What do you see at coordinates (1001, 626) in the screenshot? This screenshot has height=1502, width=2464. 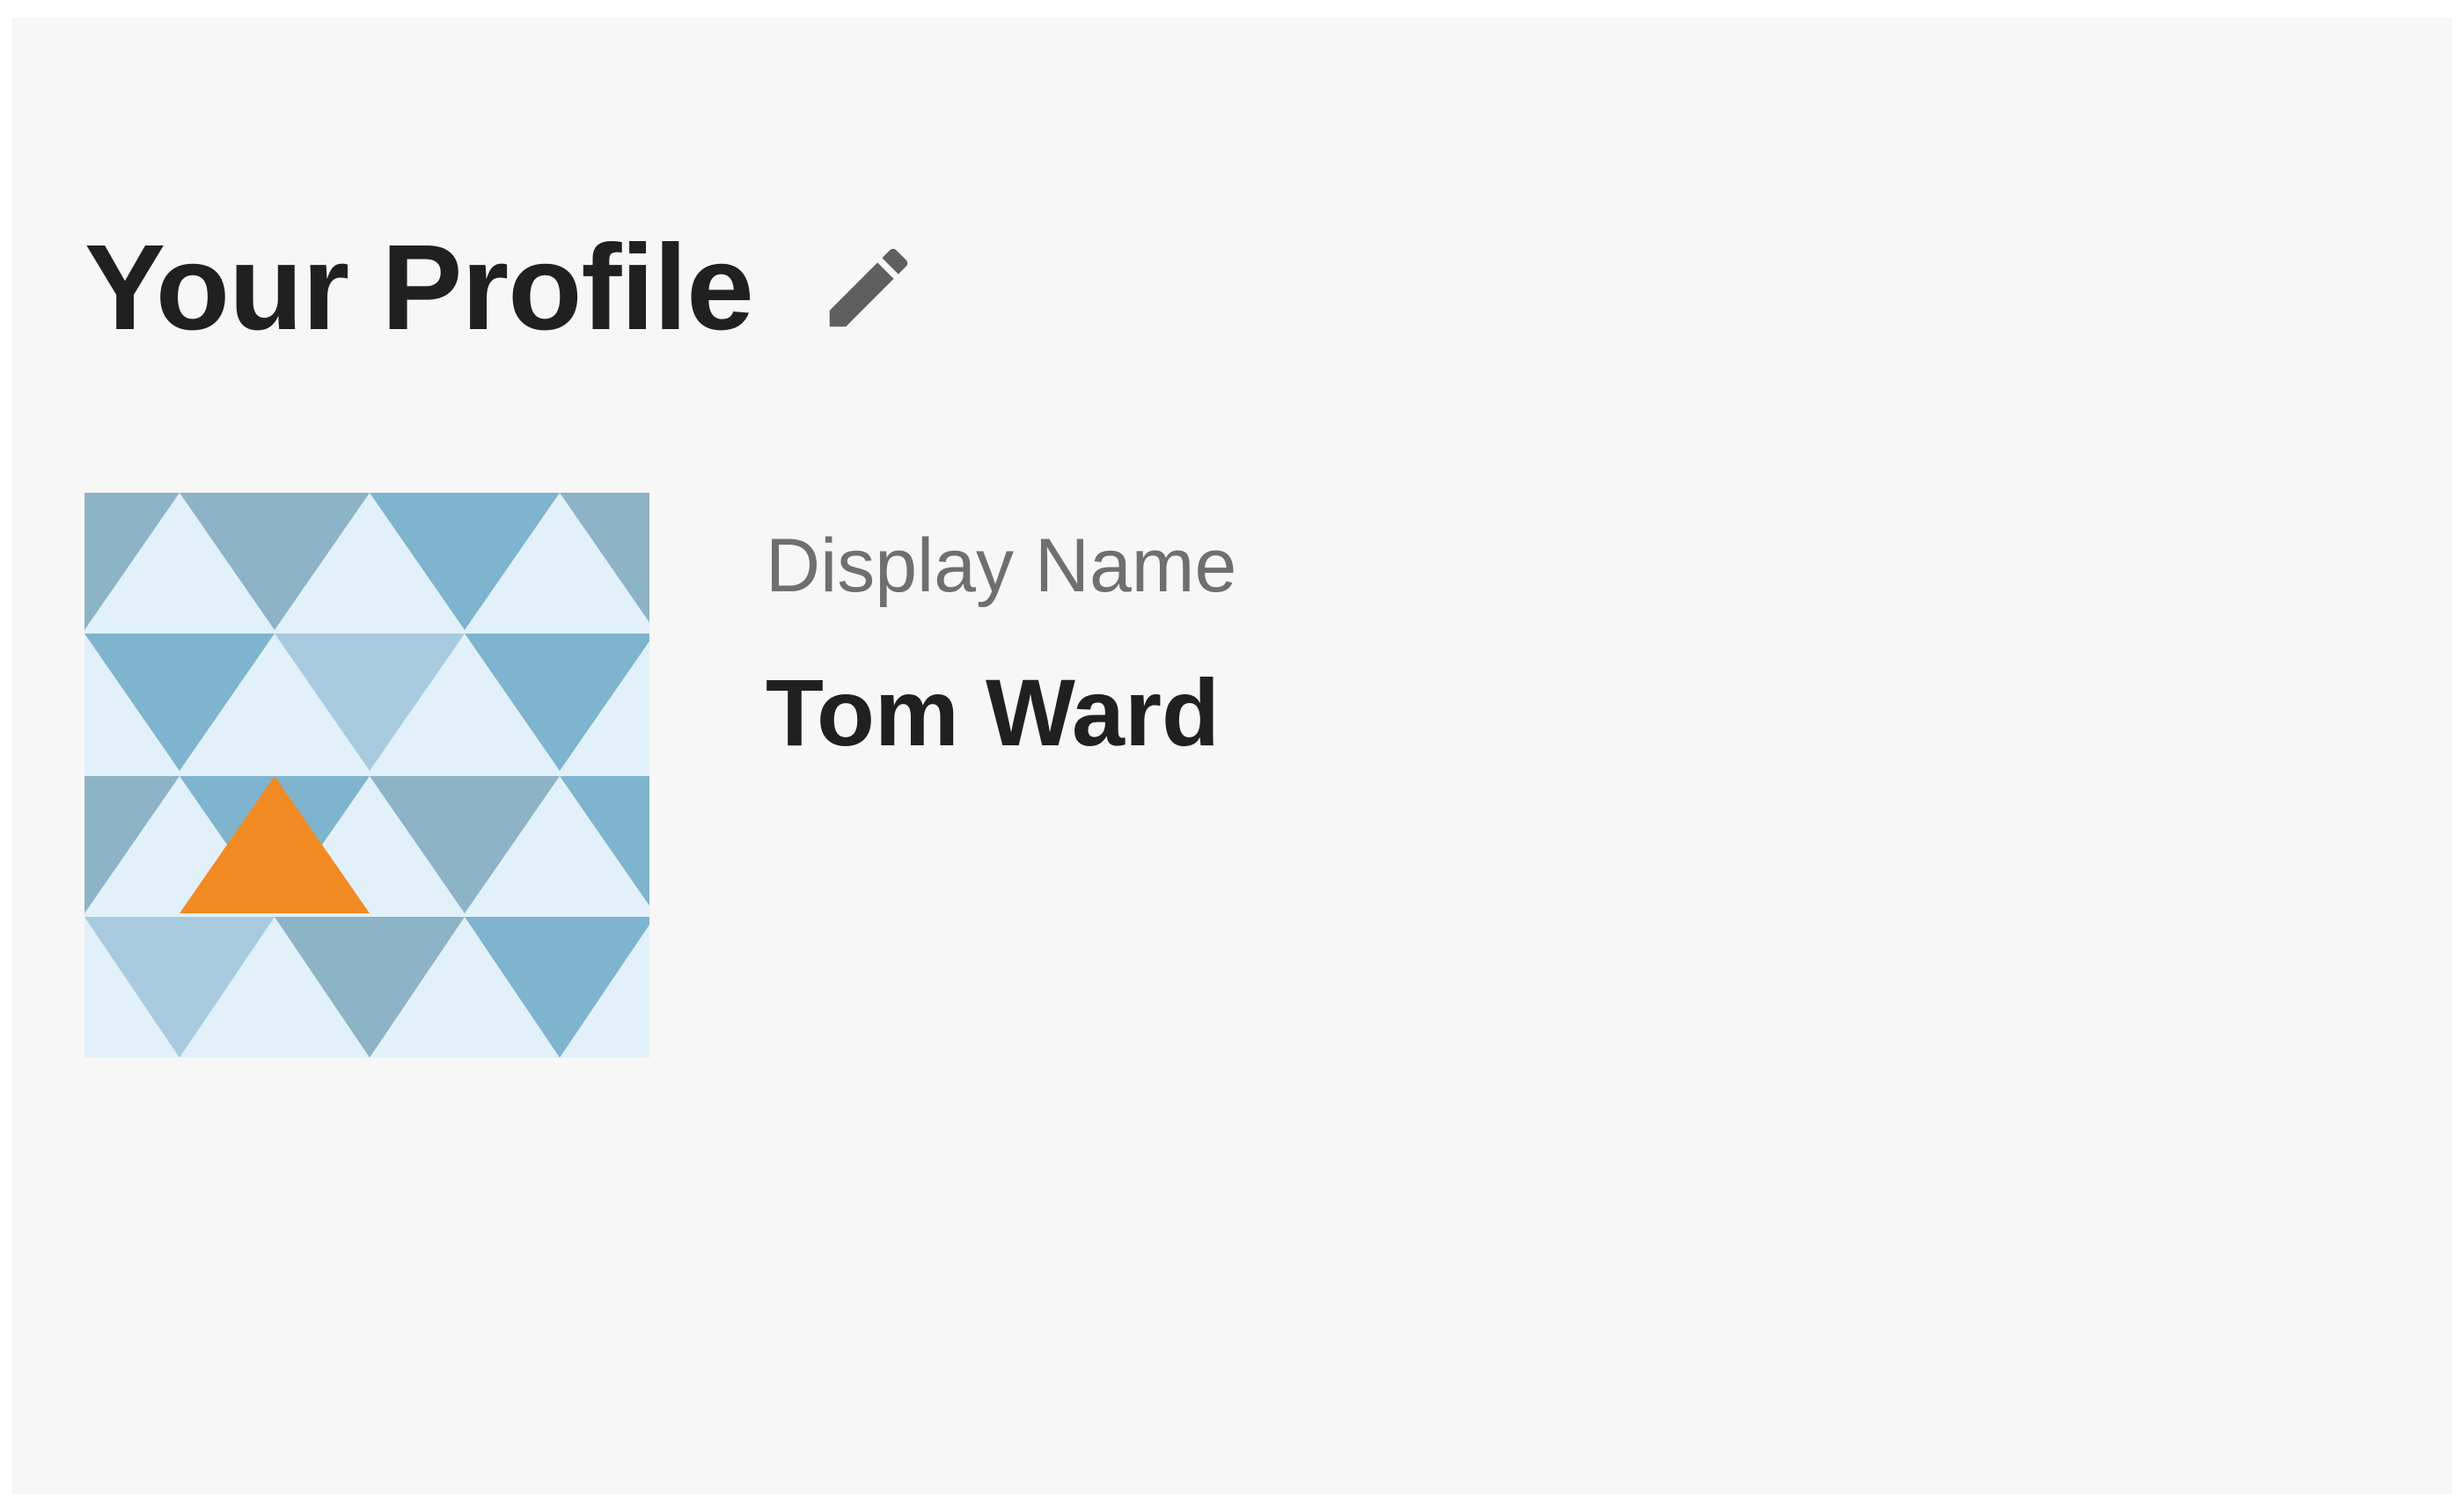 I see `profile-info: Display Name Tom Ward` at bounding box center [1001, 626].